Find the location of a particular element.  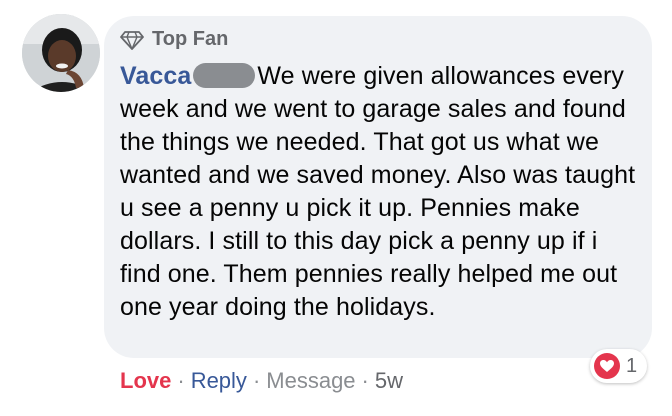

reaction-count: 1 is located at coordinates (632, 365).